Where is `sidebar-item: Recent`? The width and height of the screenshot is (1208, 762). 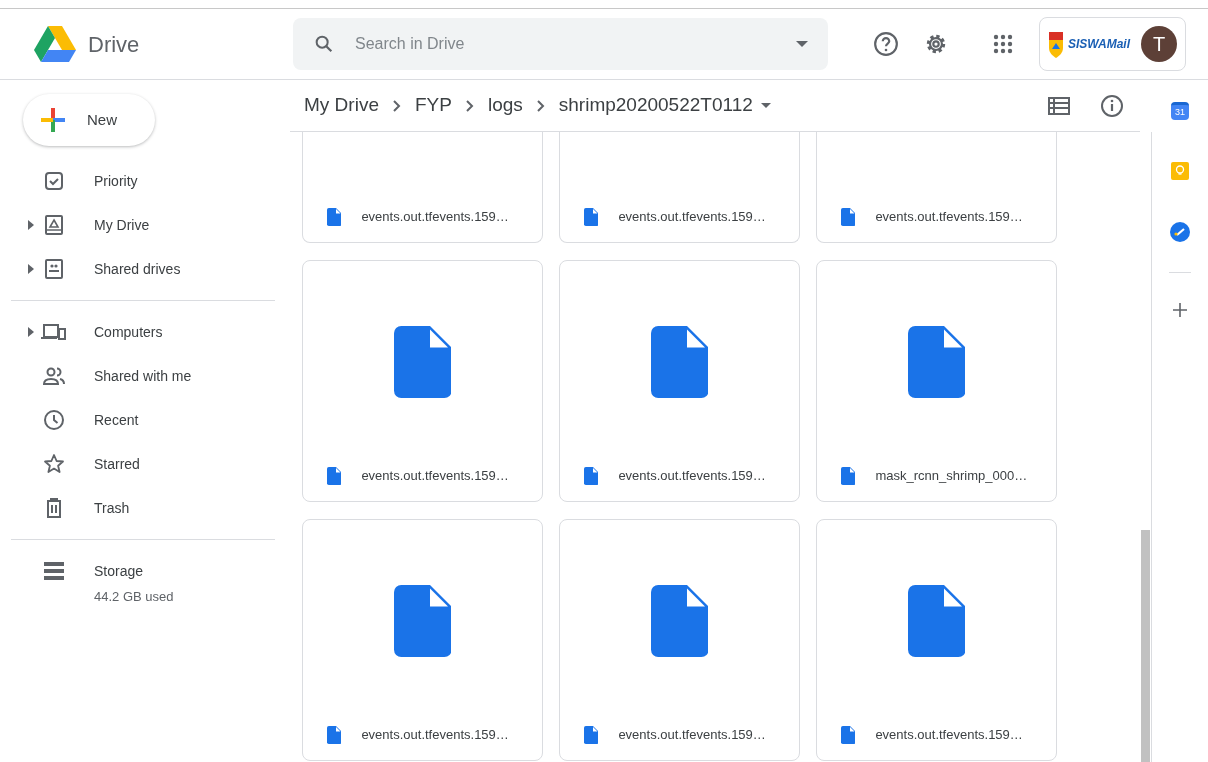
sidebar-item: Recent is located at coordinates (145, 420).